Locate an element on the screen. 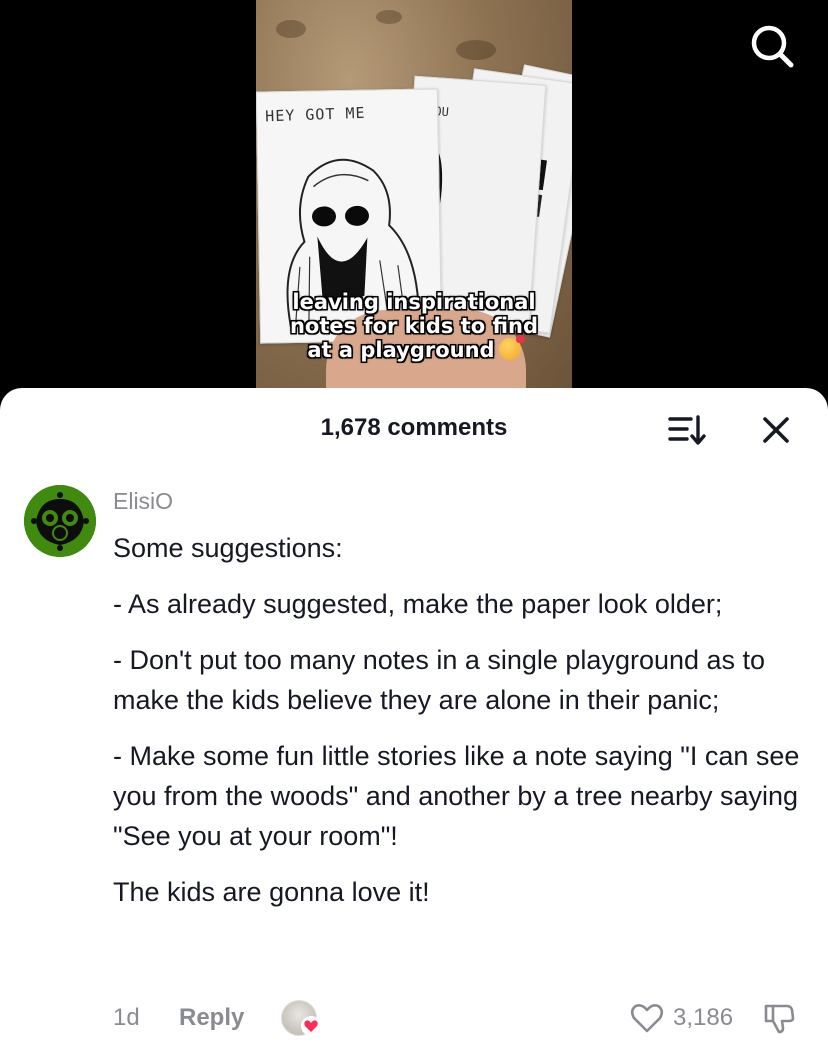  search-button is located at coordinates (772, 47).